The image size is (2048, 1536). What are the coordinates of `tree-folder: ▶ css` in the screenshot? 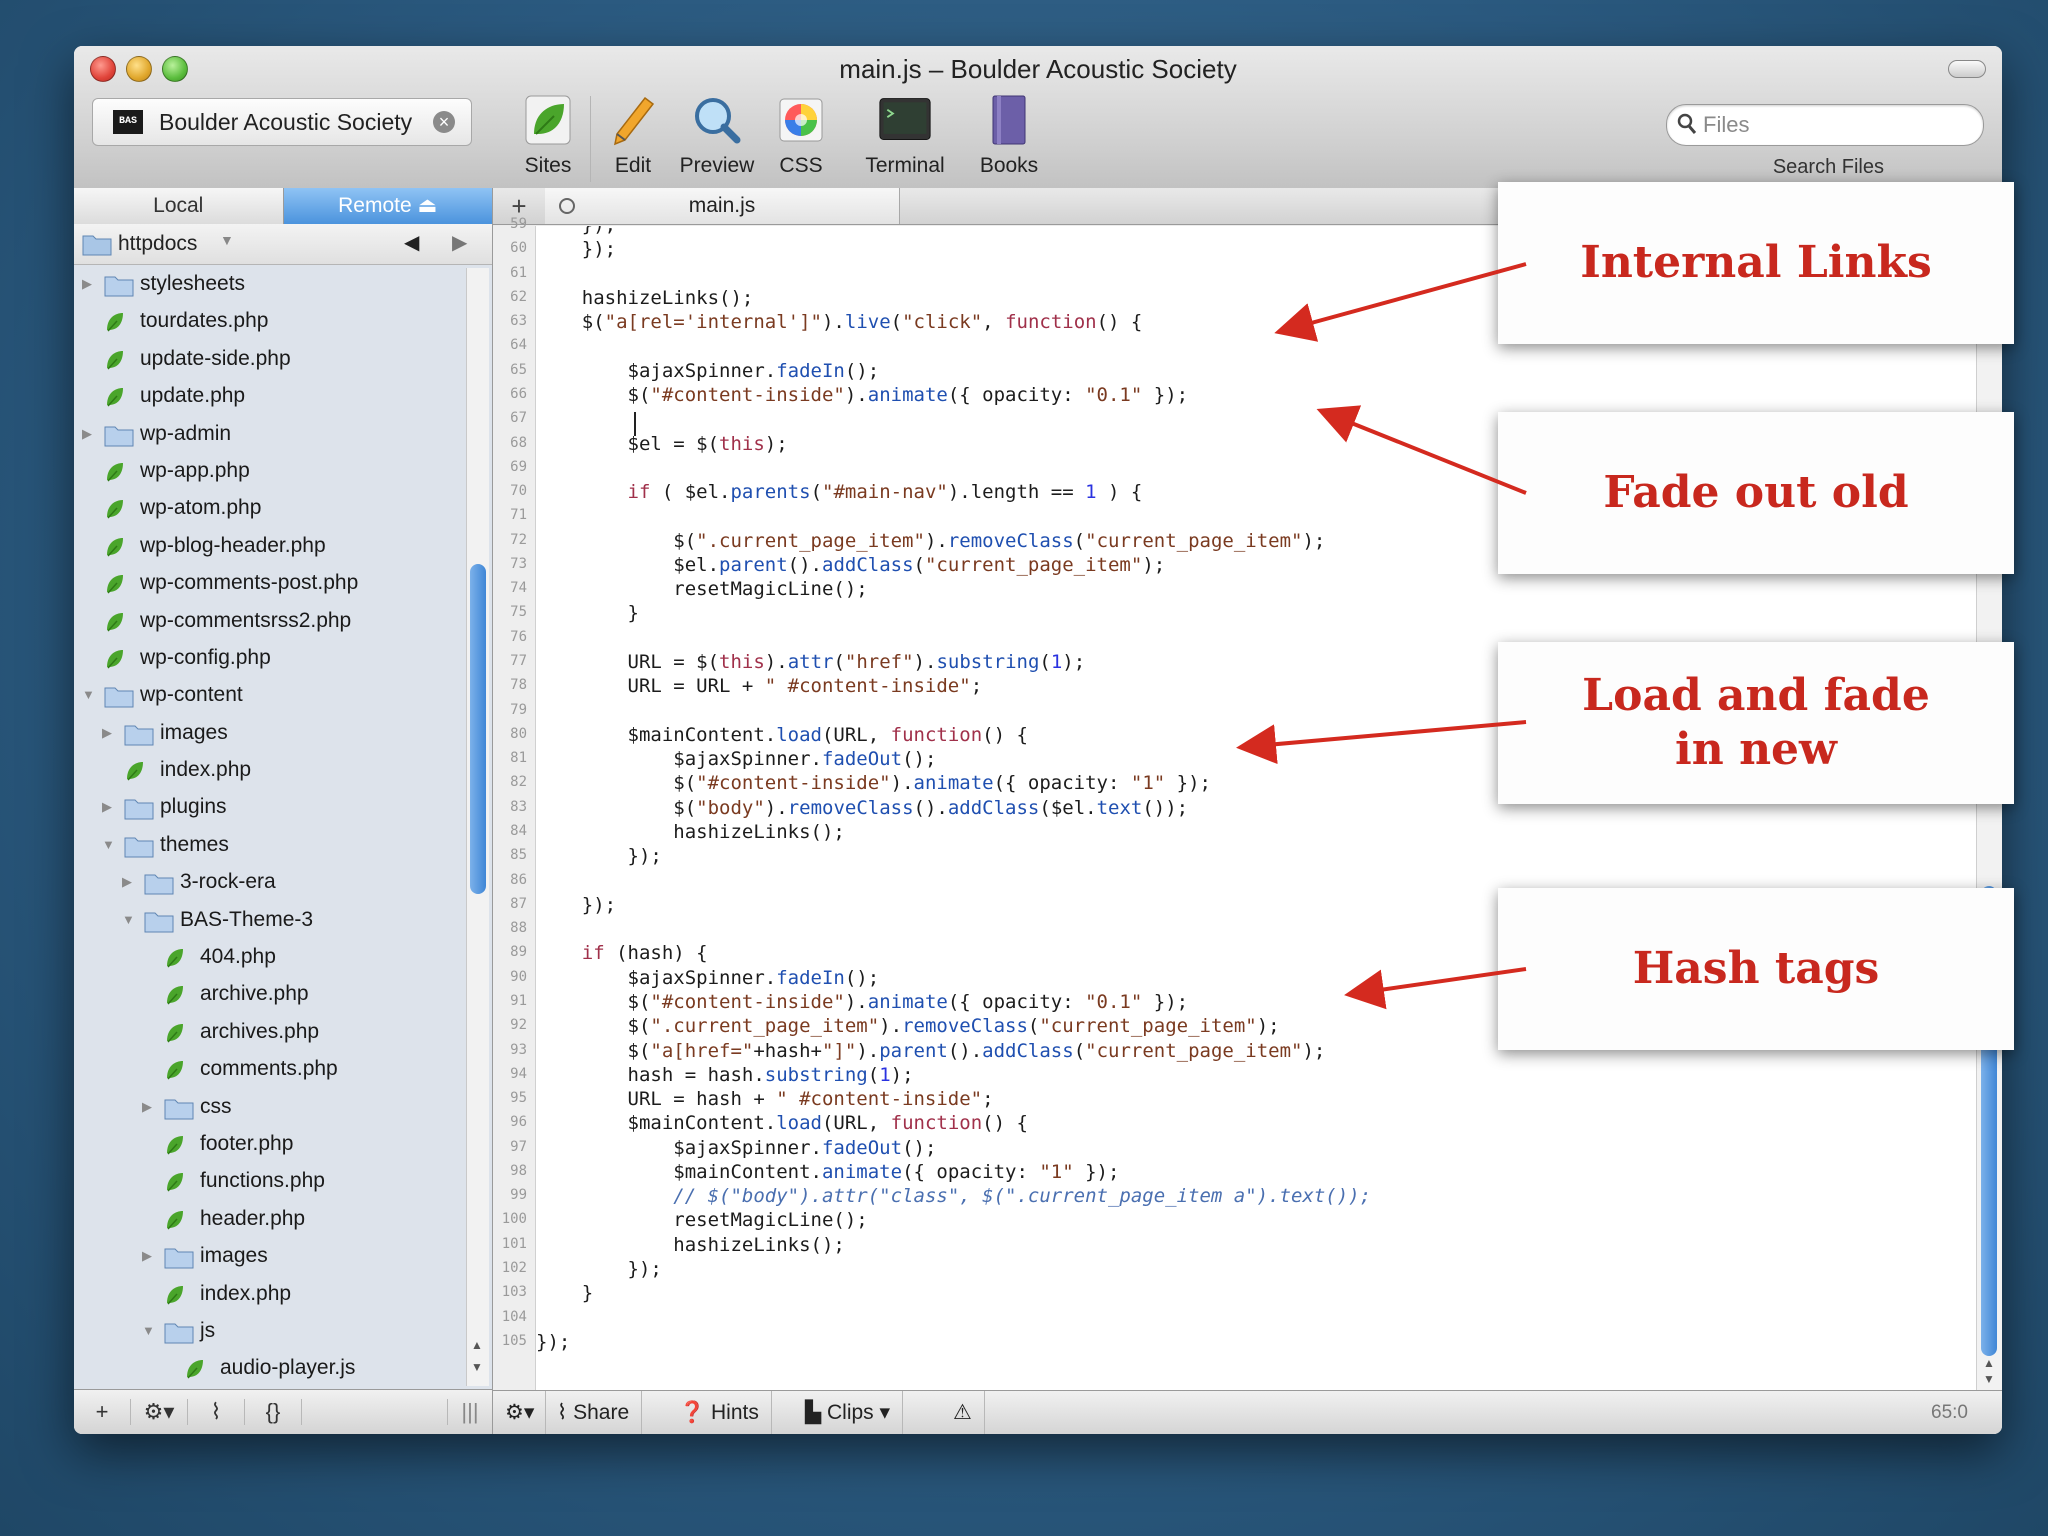 It's located at (269, 1107).